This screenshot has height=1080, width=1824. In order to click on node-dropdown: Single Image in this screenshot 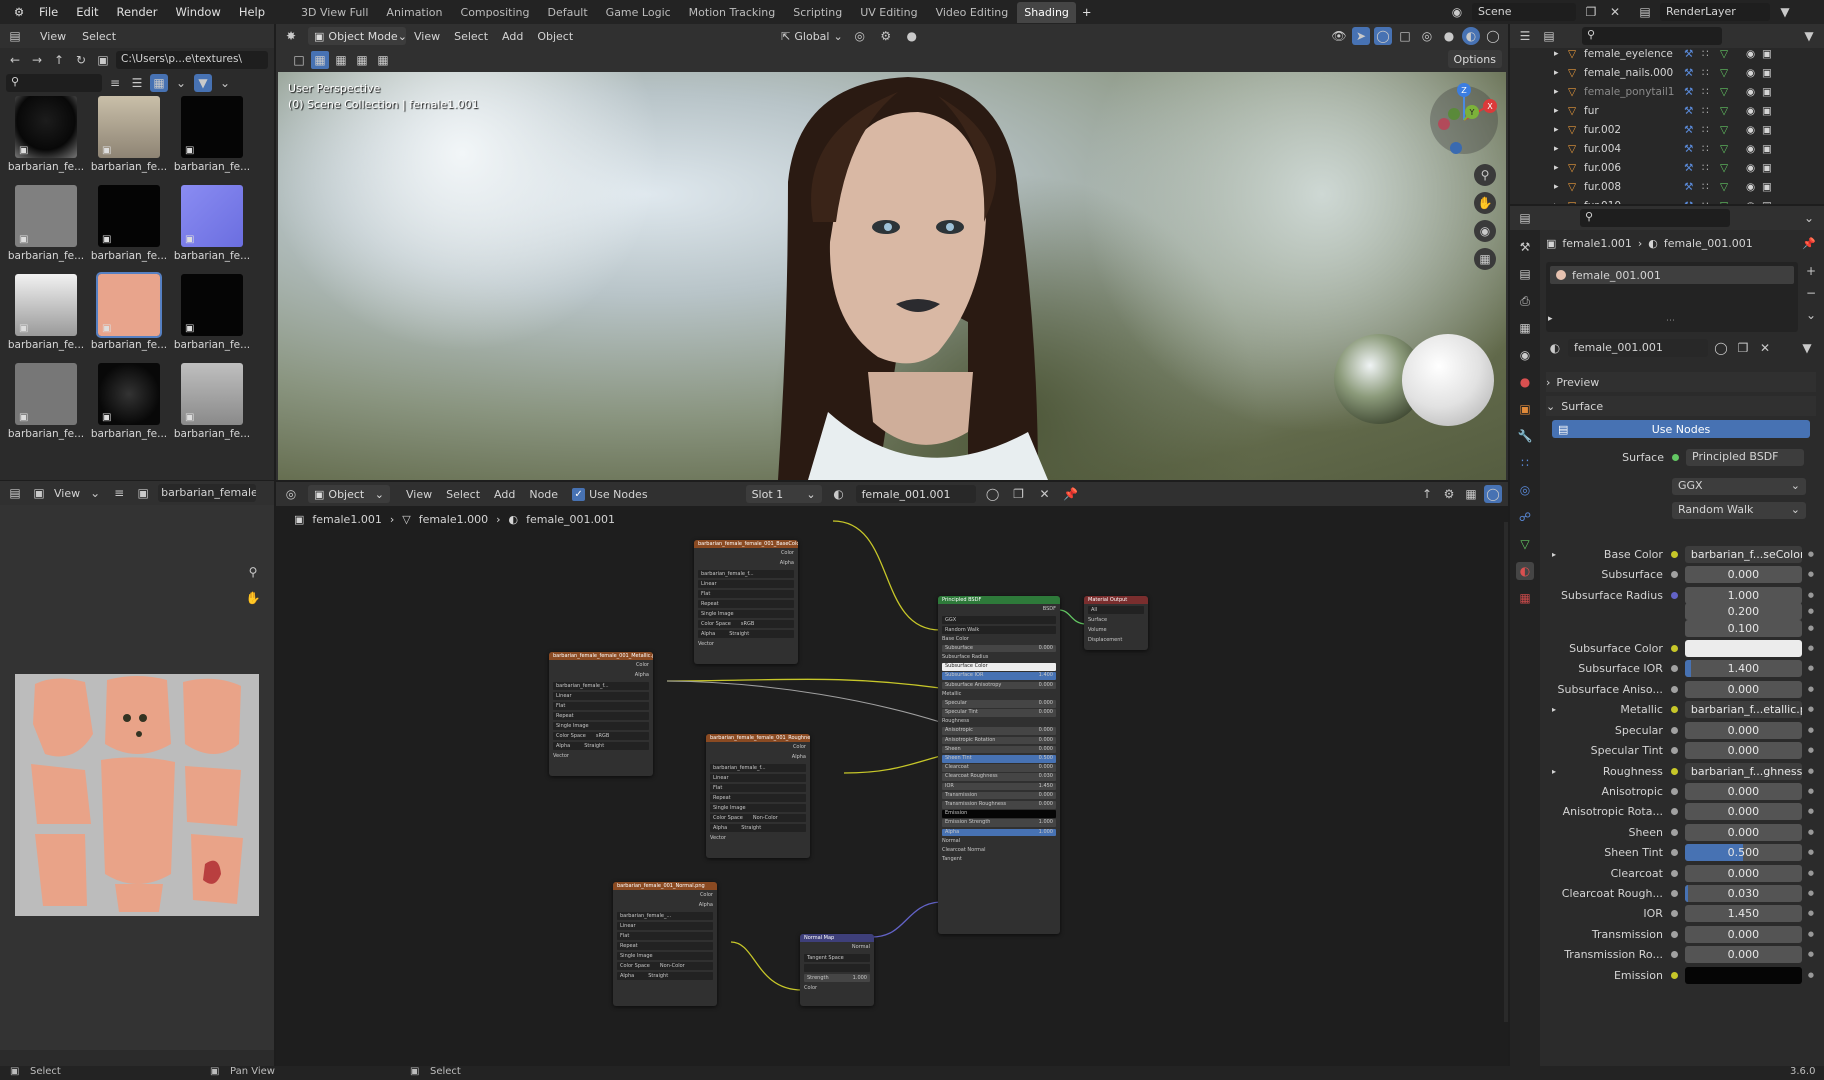, I will do `click(665, 955)`.